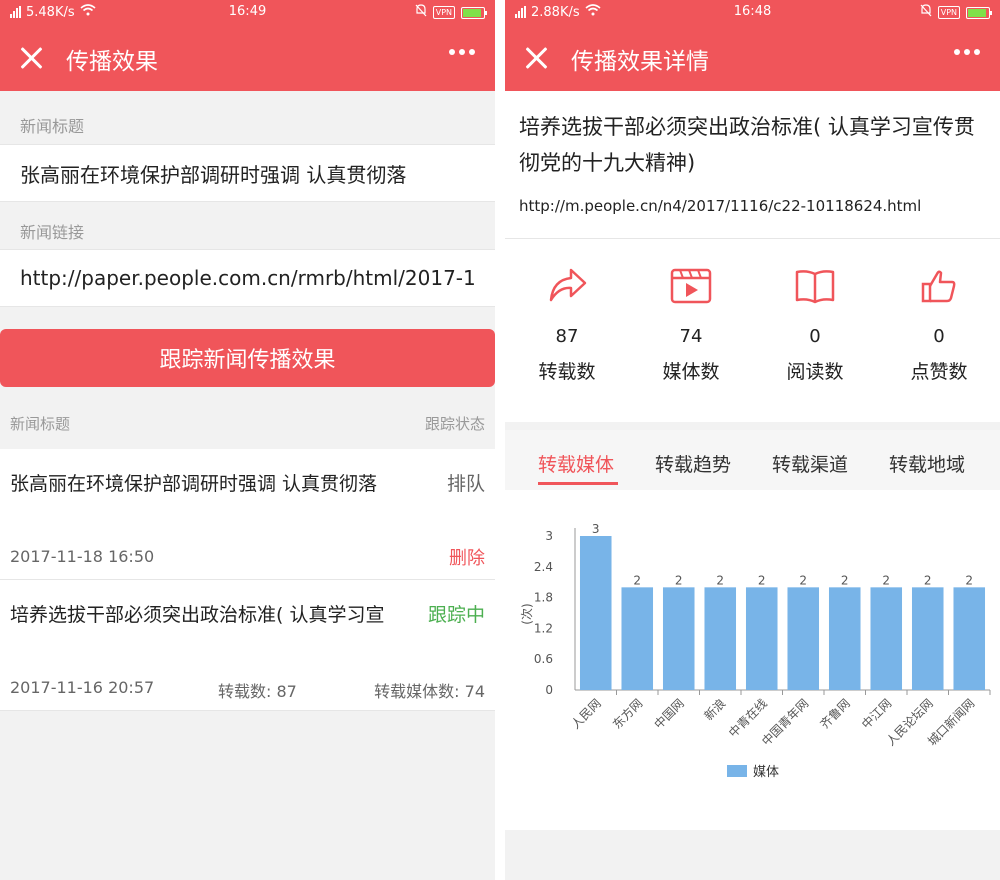 The height and width of the screenshot is (880, 1000). I want to click on stat-label: 点赞数, so click(939, 372).